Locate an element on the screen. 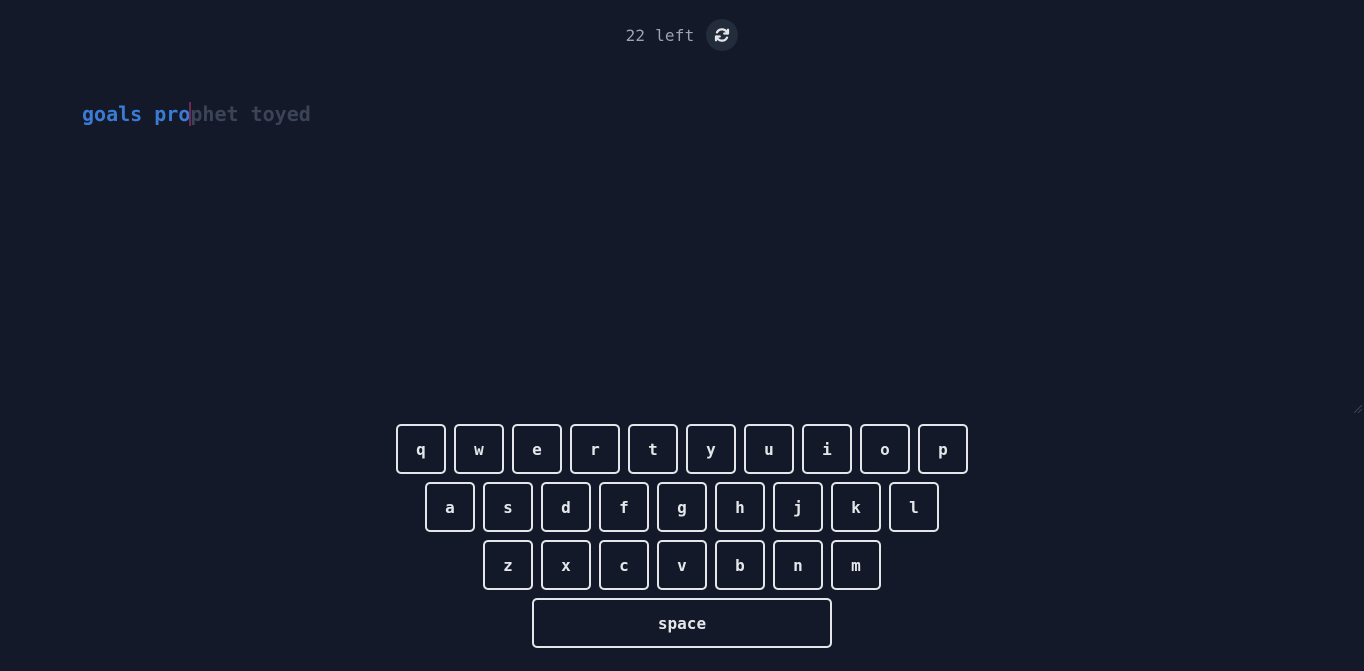  key-i: i is located at coordinates (827, 449).